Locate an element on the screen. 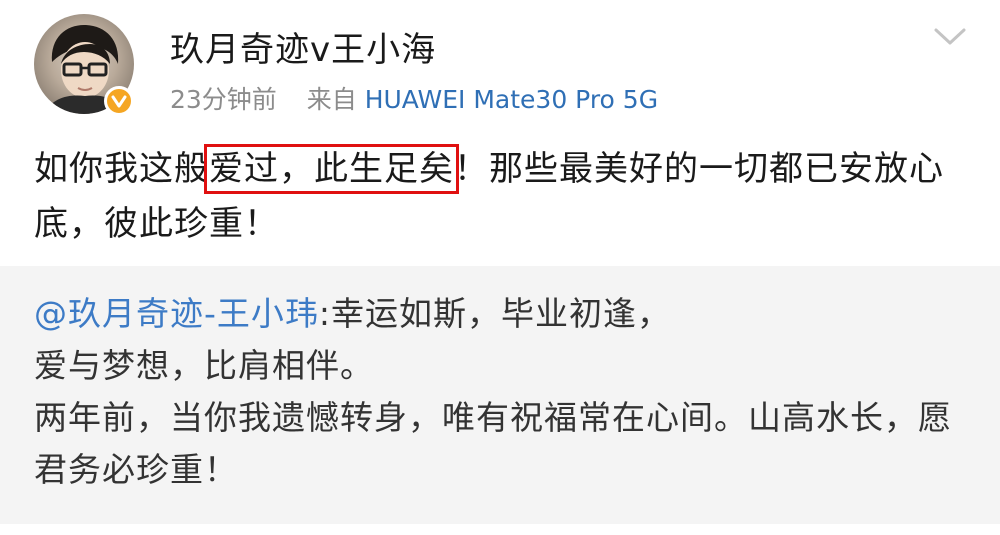  content-before: 如你我这般 is located at coordinates (121, 169).